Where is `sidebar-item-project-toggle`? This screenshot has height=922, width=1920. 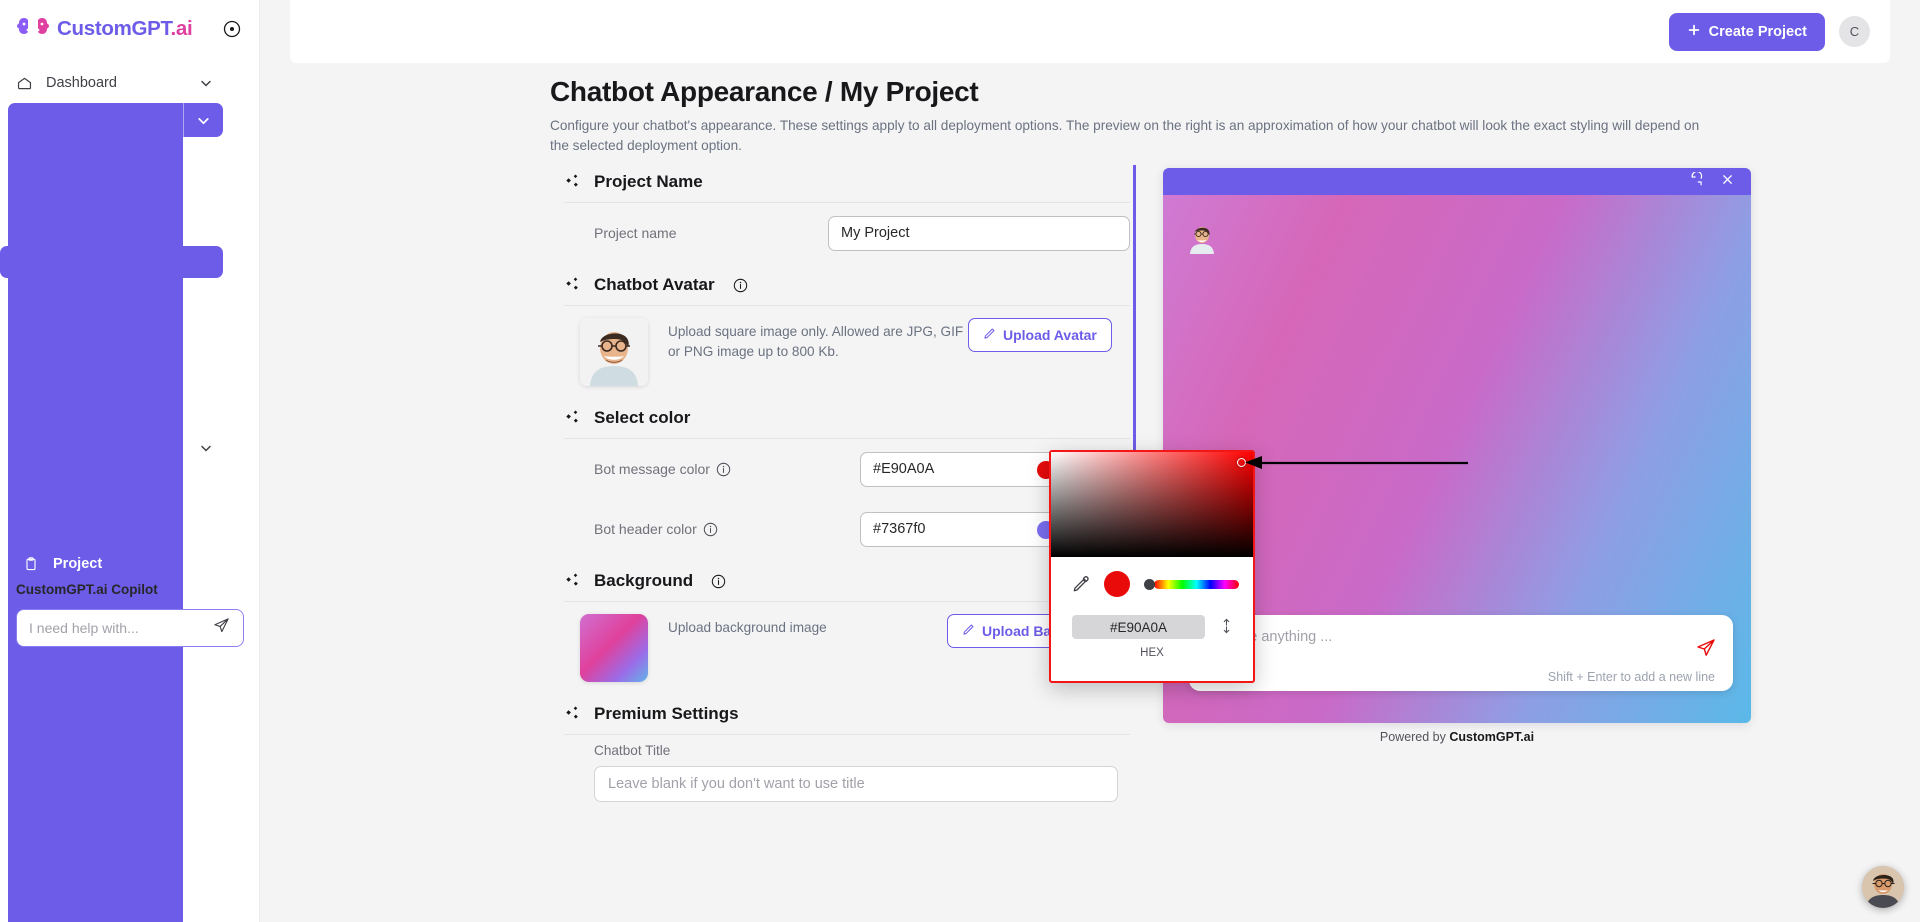
sidebar-item-project-toggle is located at coordinates (203, 120).